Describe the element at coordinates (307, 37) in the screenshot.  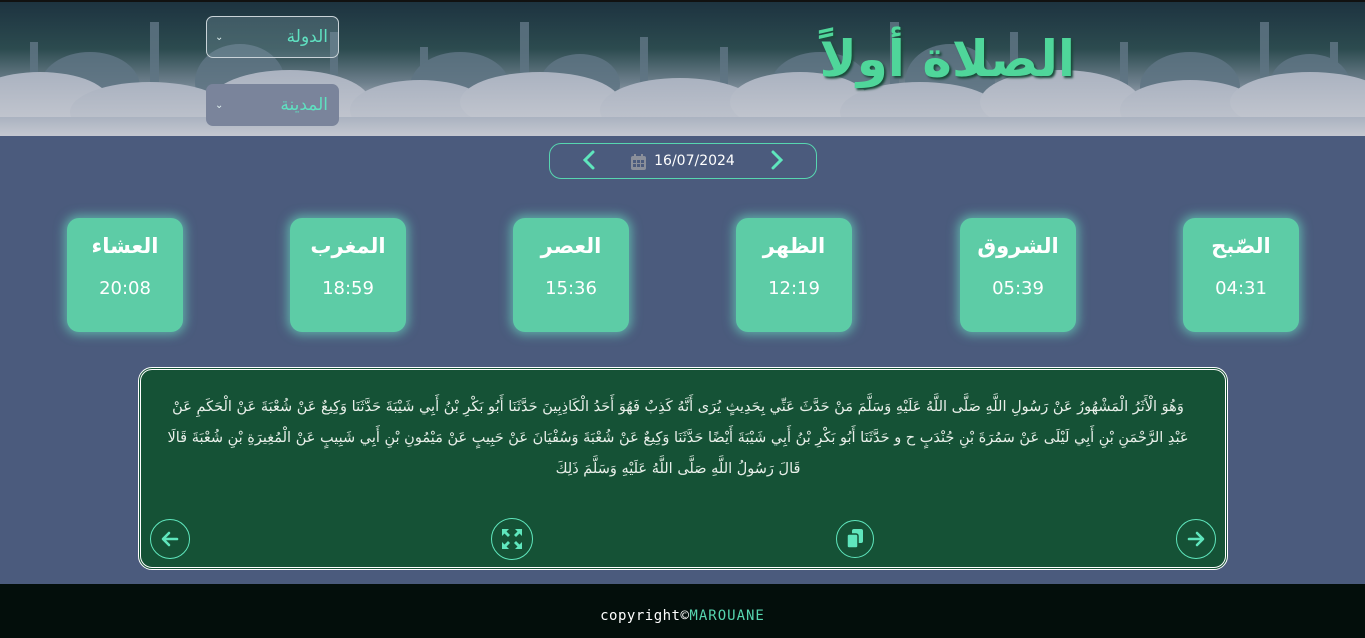
I see `country-select-label: الدولة` at that location.